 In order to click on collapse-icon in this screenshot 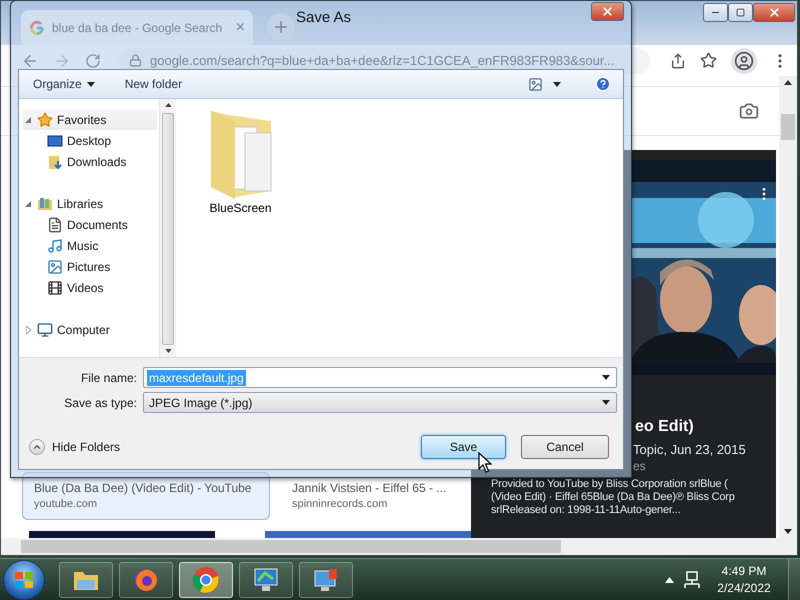, I will do `click(37, 447)`.